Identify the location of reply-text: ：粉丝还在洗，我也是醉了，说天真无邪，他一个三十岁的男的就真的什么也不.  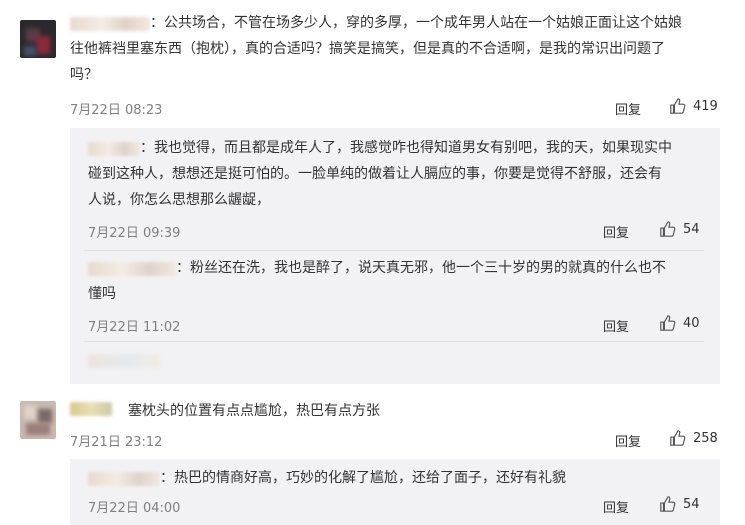
(421, 268).